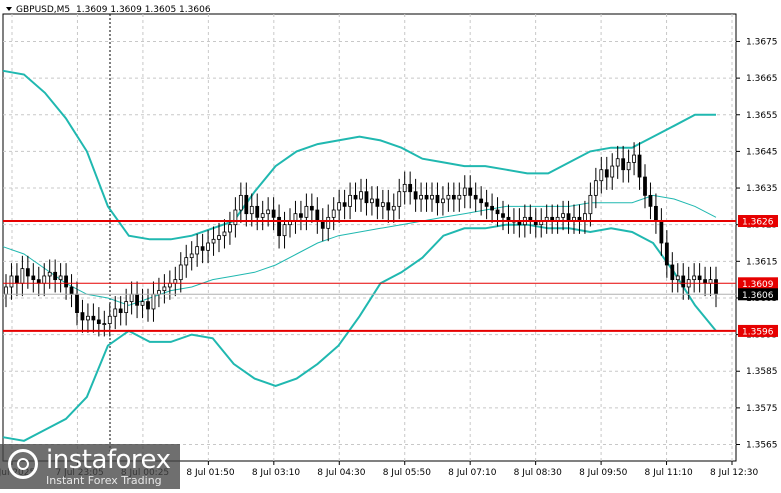  Describe the element at coordinates (9, 9) in the screenshot. I see `collapse-triangle-icon` at that location.